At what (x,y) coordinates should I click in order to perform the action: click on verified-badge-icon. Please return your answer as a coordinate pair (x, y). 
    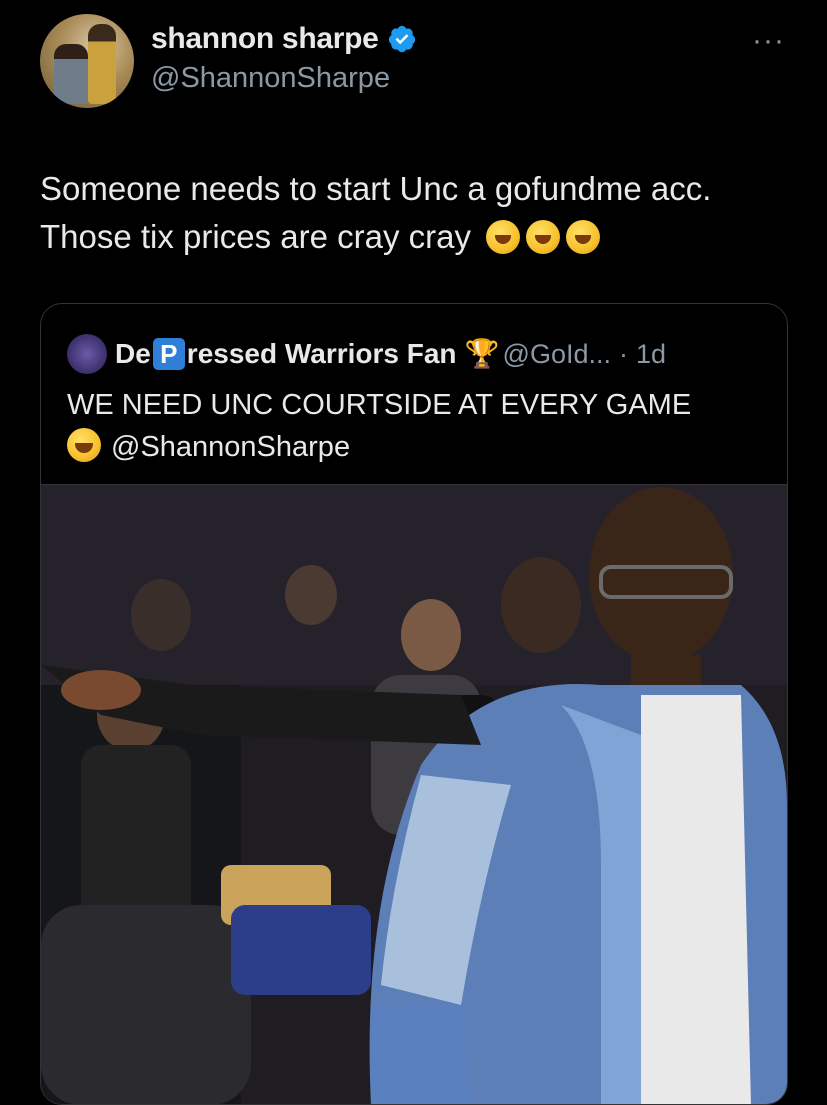
    Looking at the image, I should click on (401, 39).